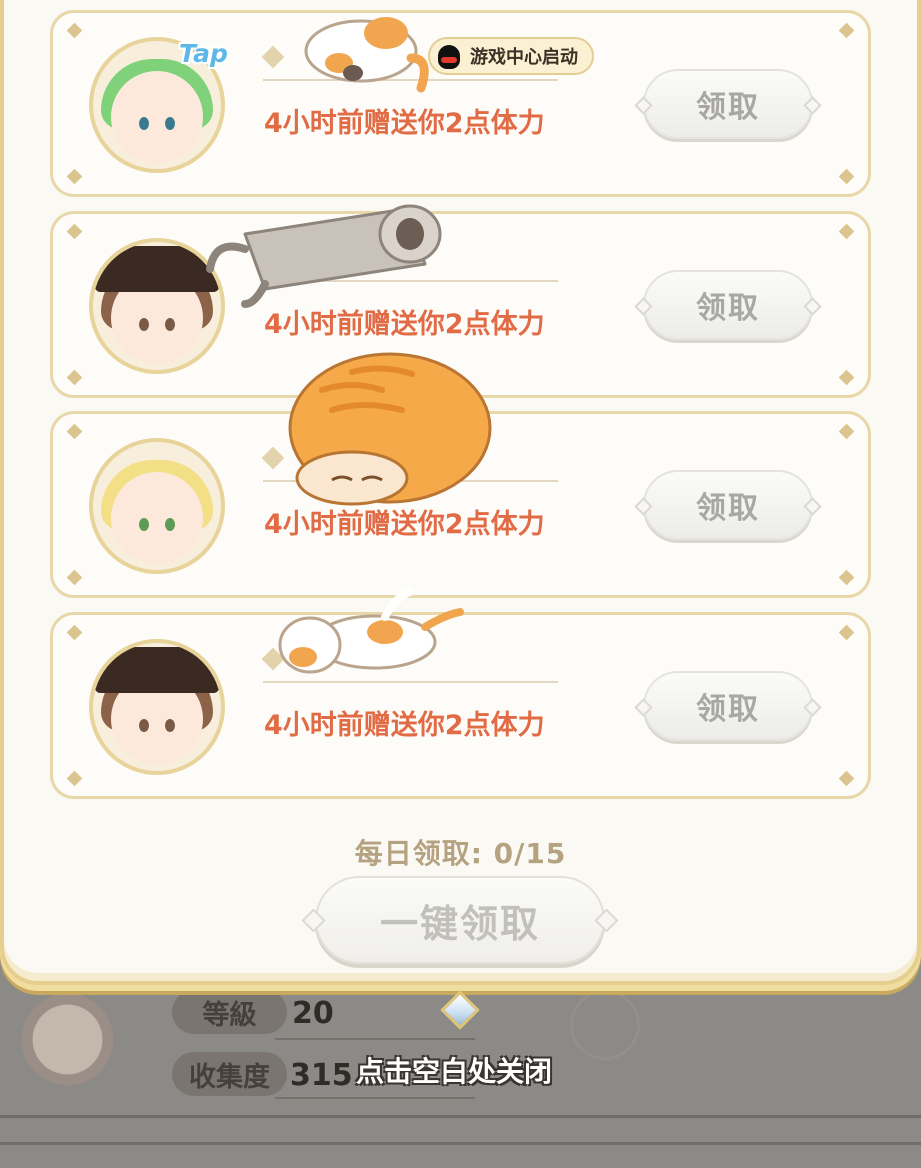  What do you see at coordinates (524, 57) in the screenshot?
I see `game-center-tag-label: 游戏中心启动` at bounding box center [524, 57].